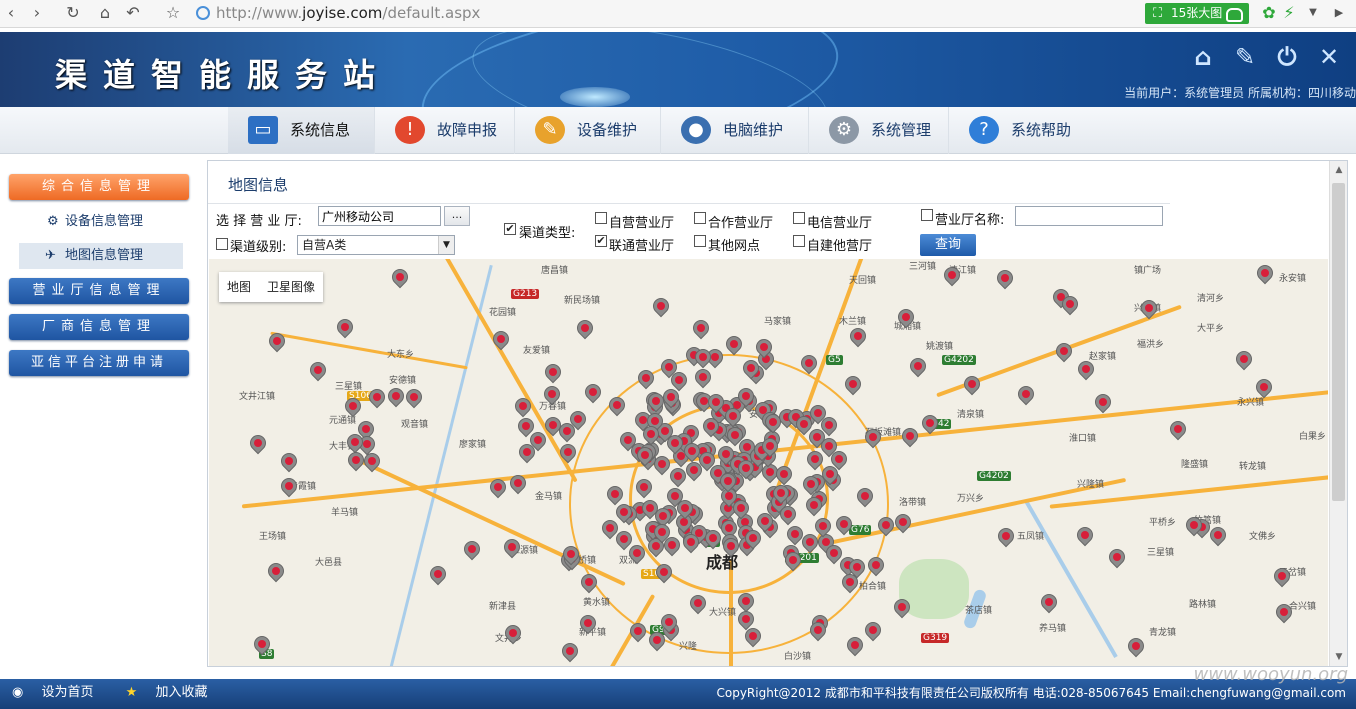 The image size is (1356, 709). I want to click on panel-scrollbar: ▲ ▼, so click(1338, 413).